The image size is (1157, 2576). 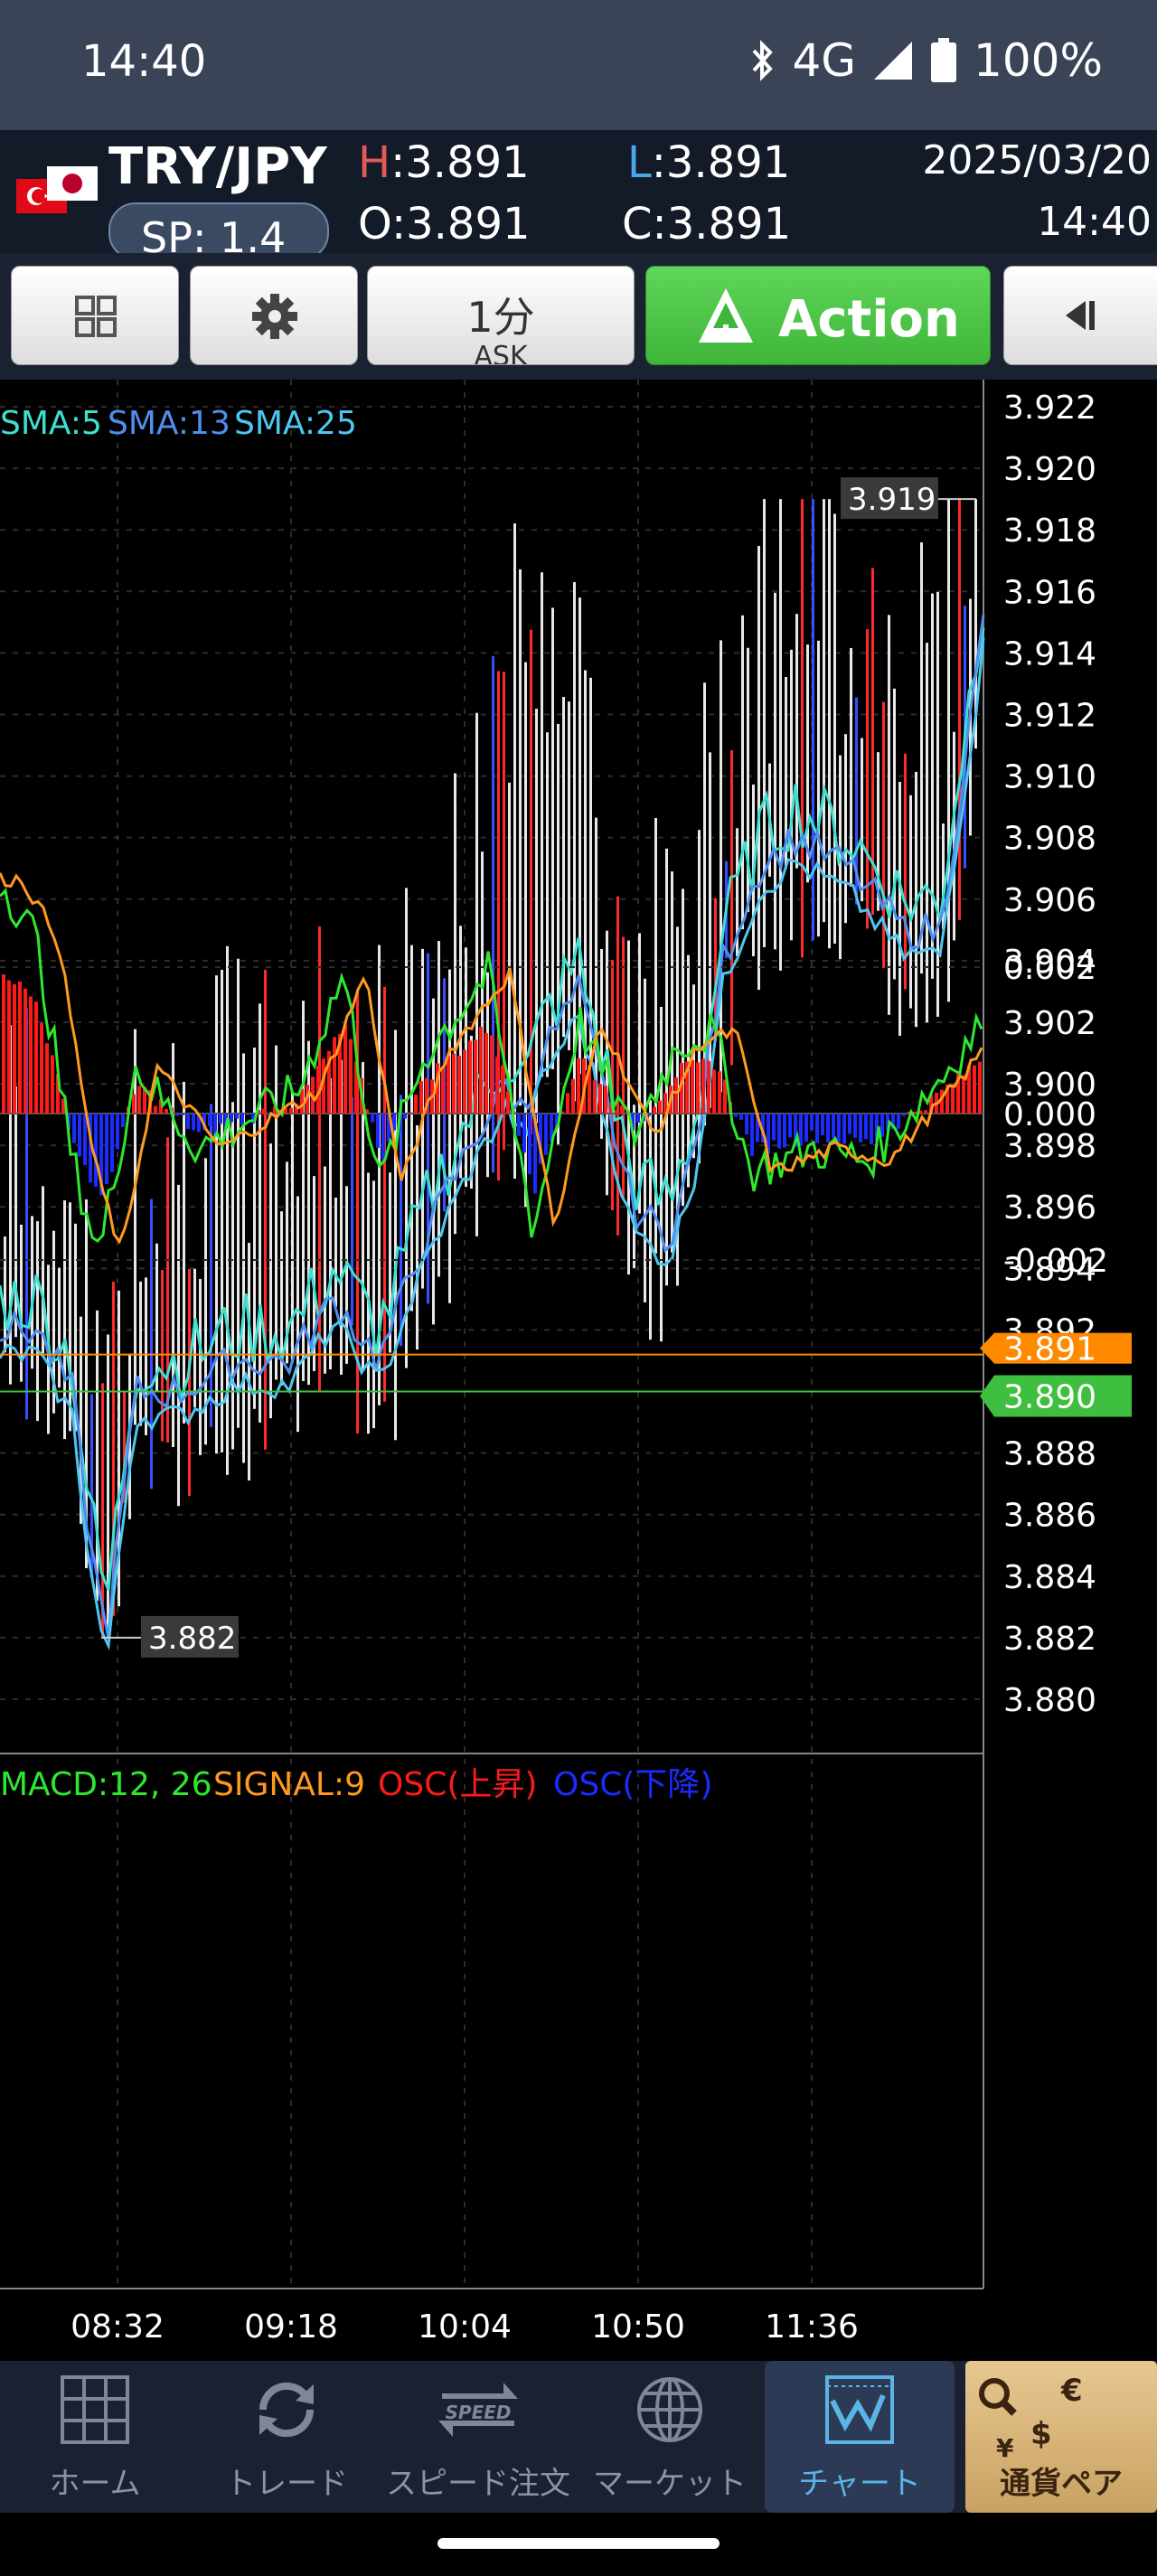 I want to click on timeframe-button: 1分 ASK, so click(x=501, y=315).